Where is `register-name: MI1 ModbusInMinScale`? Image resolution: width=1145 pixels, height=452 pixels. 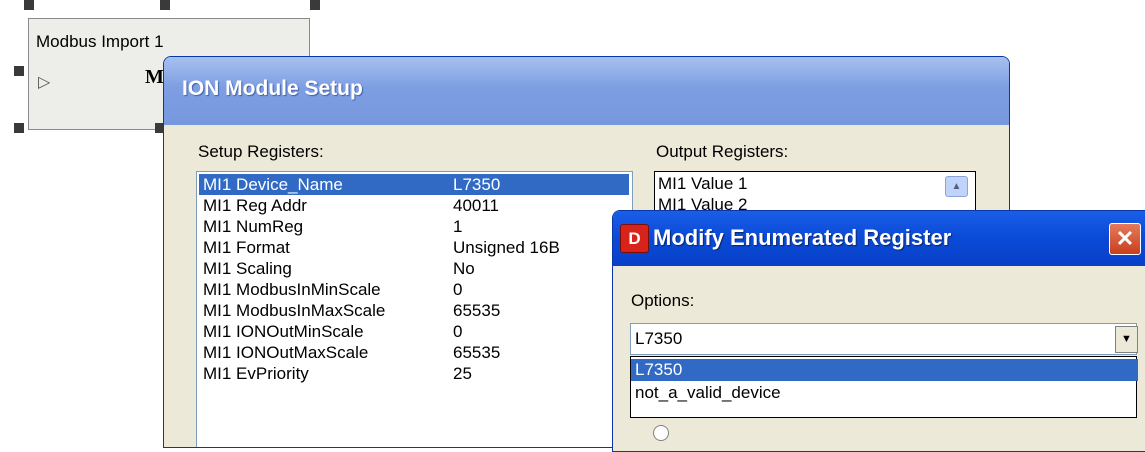
register-name: MI1 ModbusInMinScale is located at coordinates (292, 289).